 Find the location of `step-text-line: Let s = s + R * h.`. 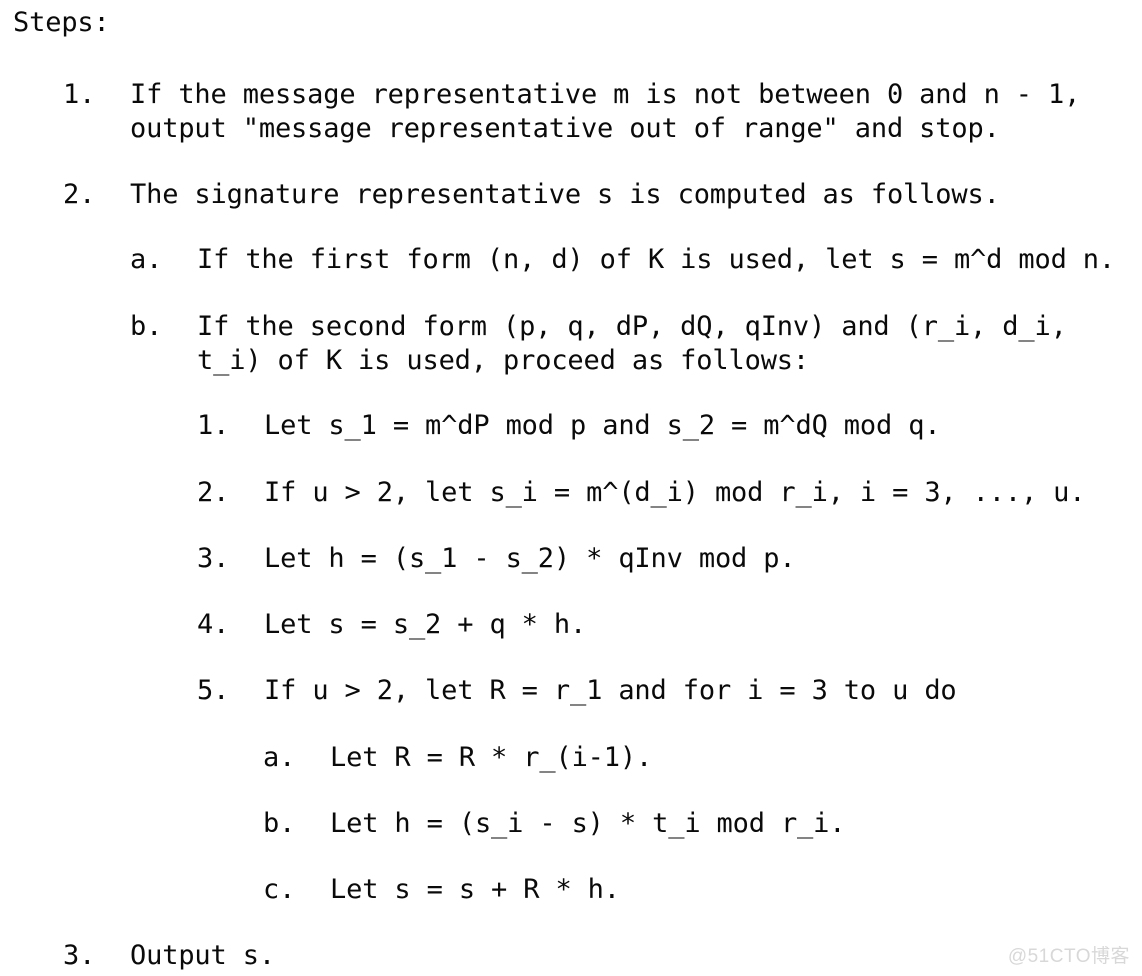

step-text-line: Let s = s + R * h. is located at coordinates (475, 889).